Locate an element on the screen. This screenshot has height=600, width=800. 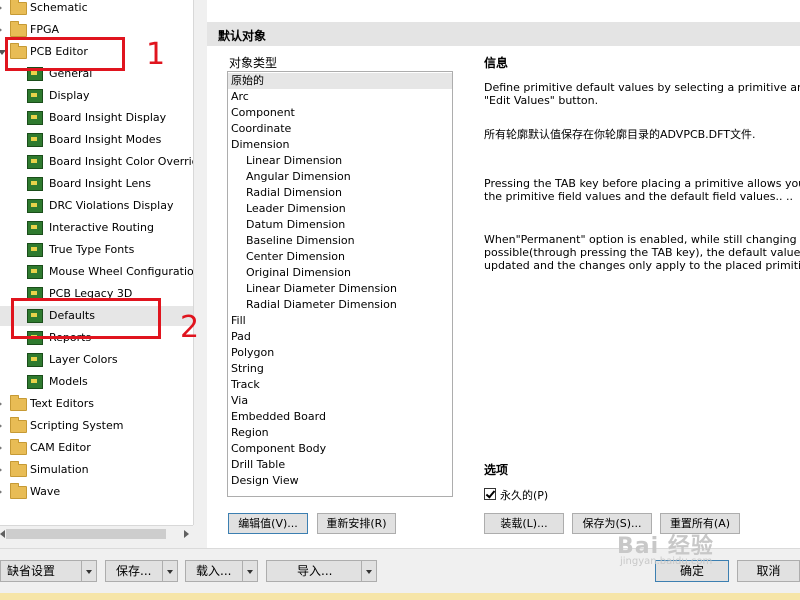
tree-item: Board Insight Display is located at coordinates (96, 118).